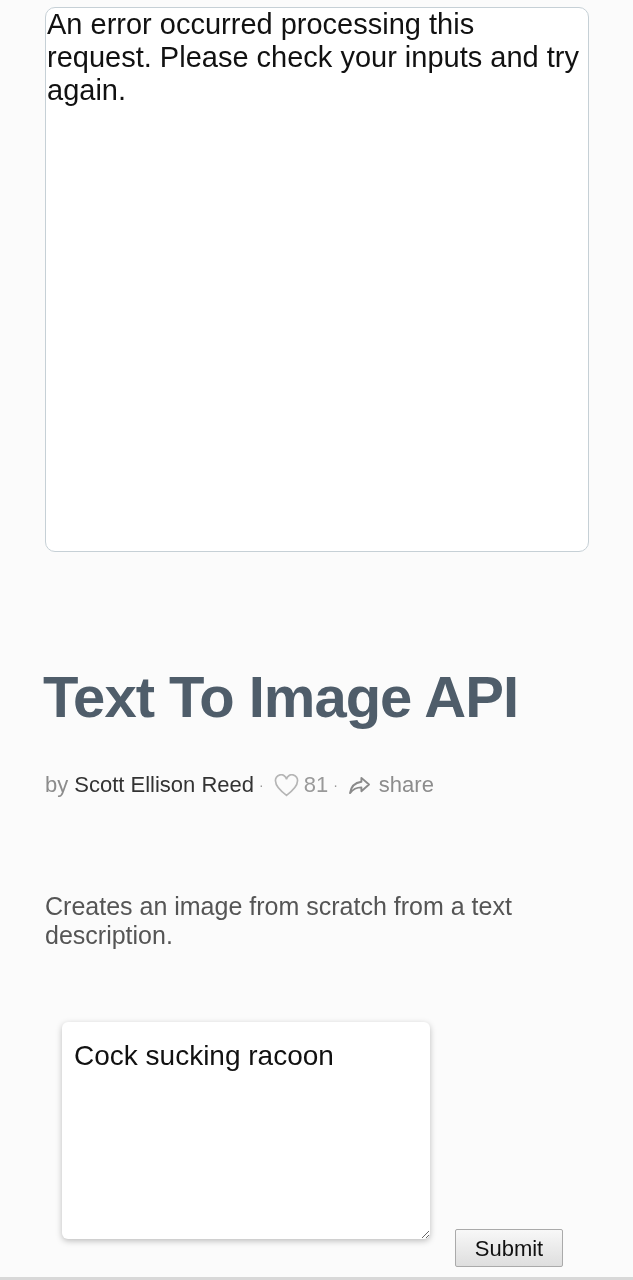 This screenshot has height=1280, width=633. Describe the element at coordinates (57, 785) in the screenshot. I see `byline-label: by` at that location.